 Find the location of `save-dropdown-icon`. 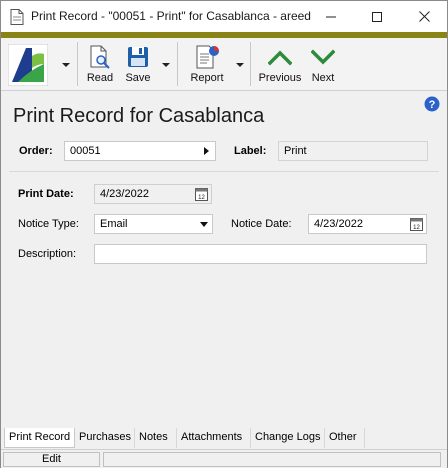

save-dropdown-icon is located at coordinates (166, 65).